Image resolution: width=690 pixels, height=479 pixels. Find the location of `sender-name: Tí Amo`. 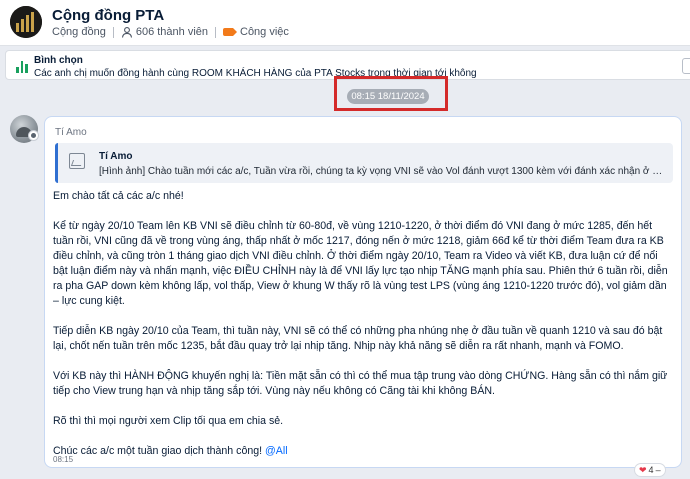

sender-name: Tí Amo is located at coordinates (71, 132).